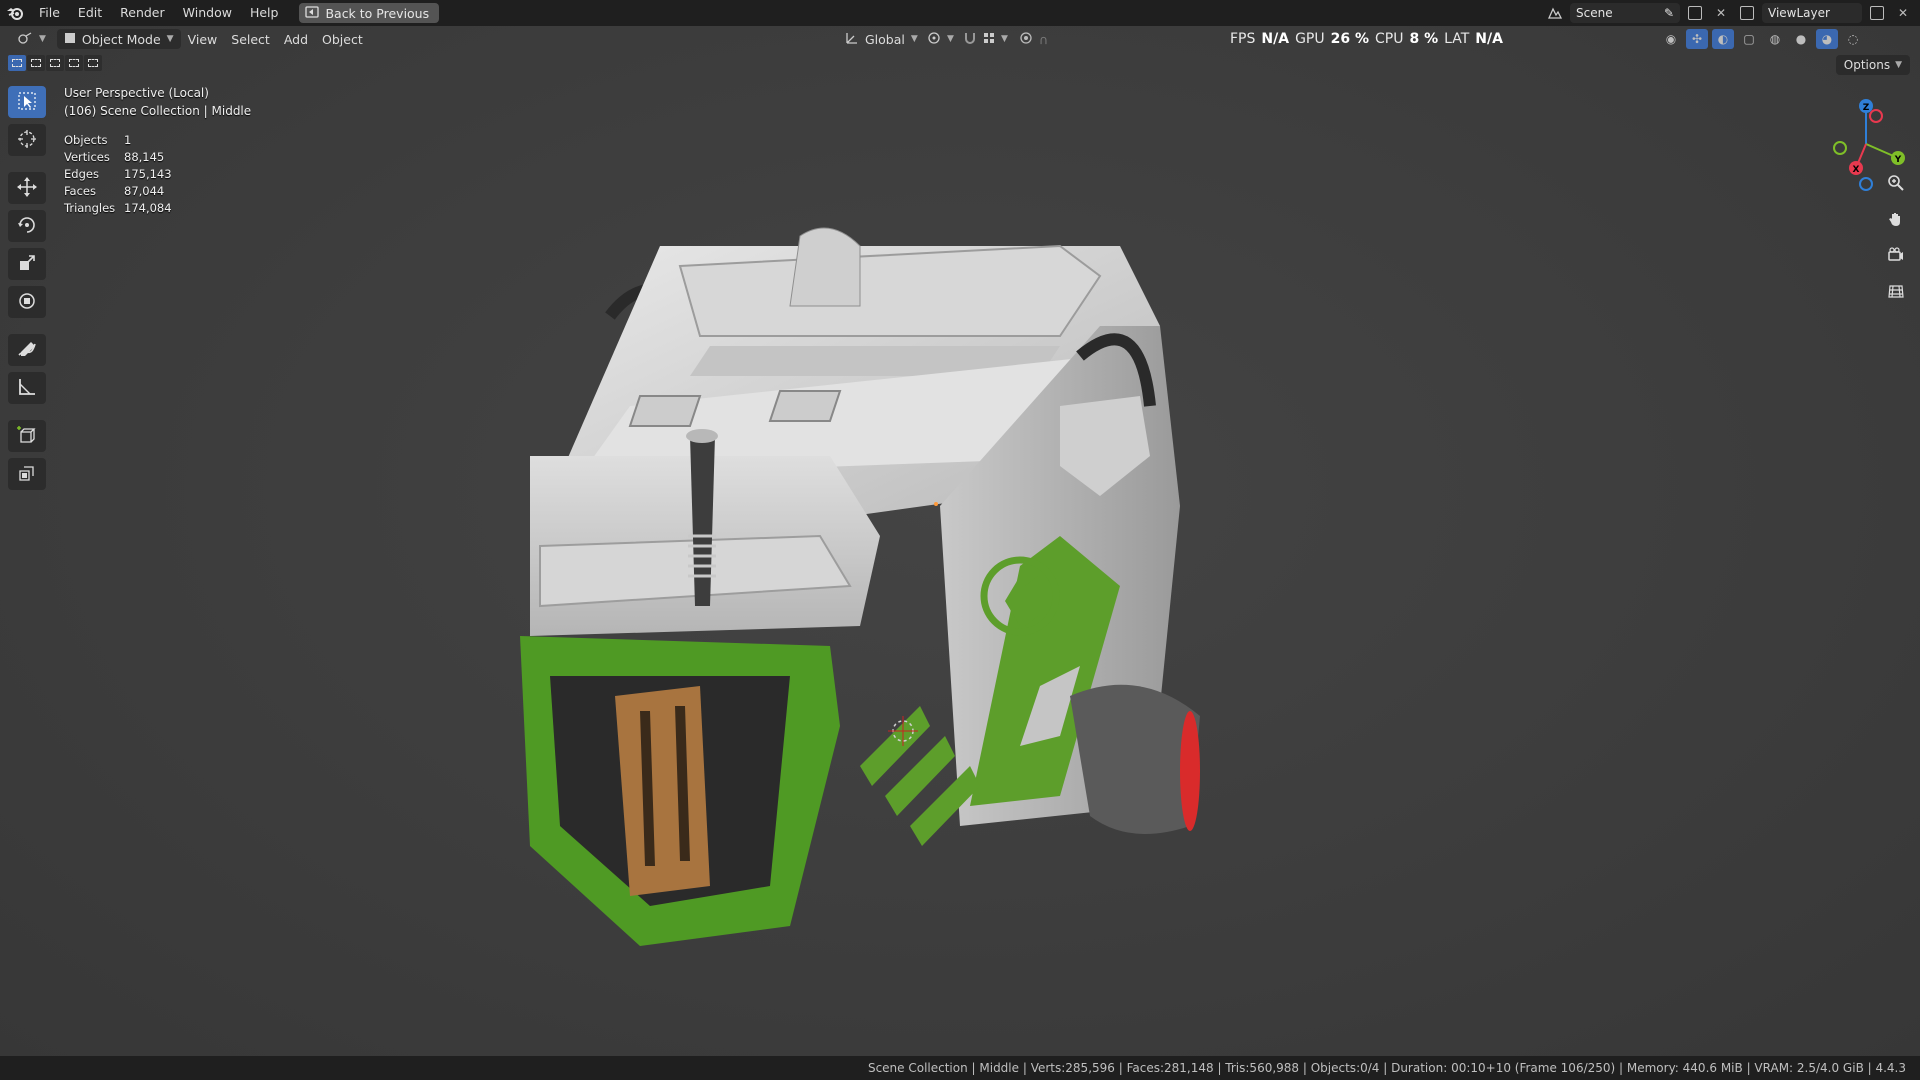 The image size is (1920, 1080). I want to click on menu-window: Window, so click(207, 13).